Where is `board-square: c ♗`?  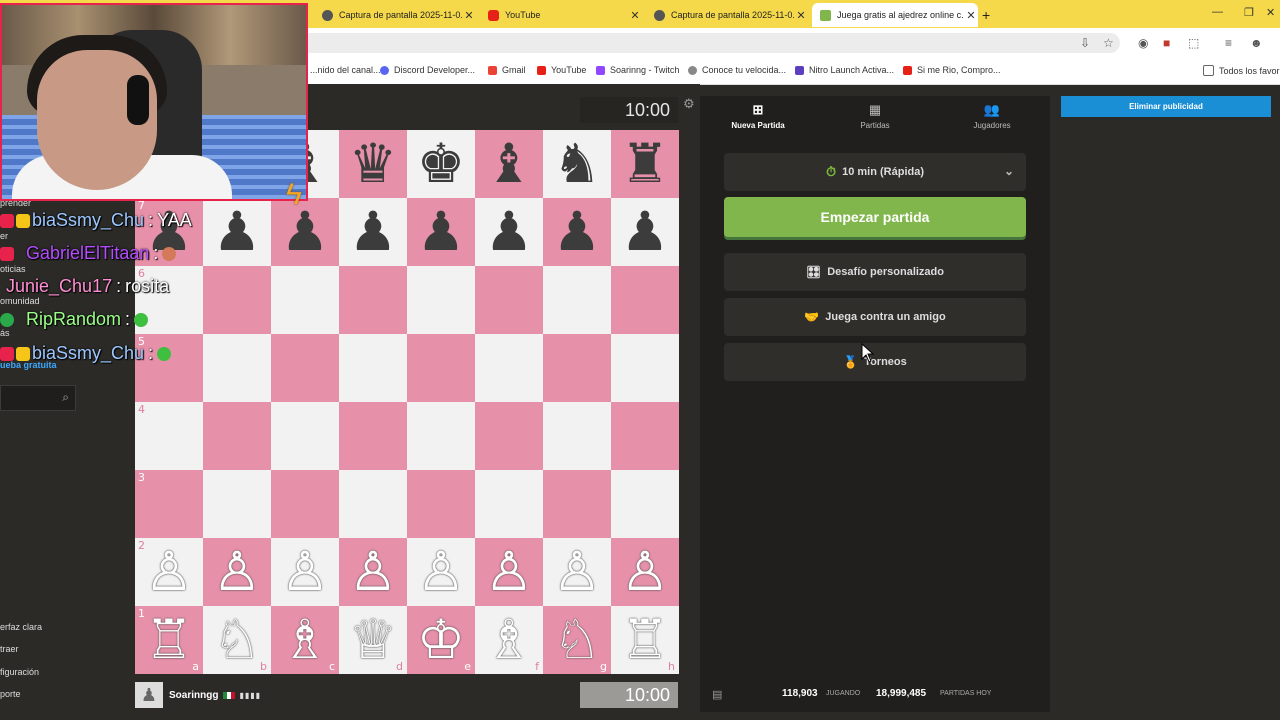 board-square: c ♗ is located at coordinates (305, 640).